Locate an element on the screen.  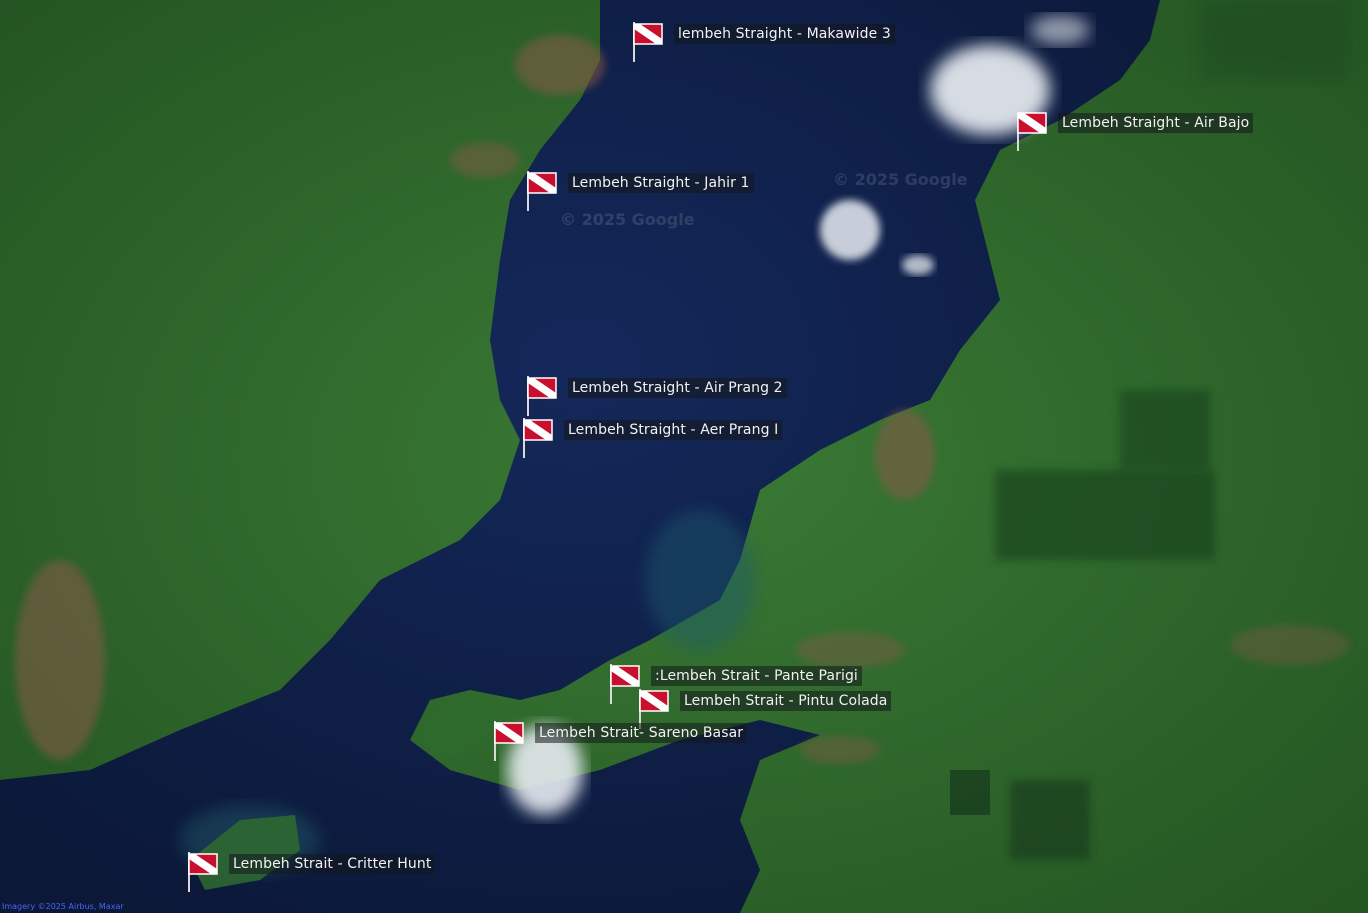
dive-site-label: Lembeh Strait - Critter Hunt is located at coordinates (332, 864).